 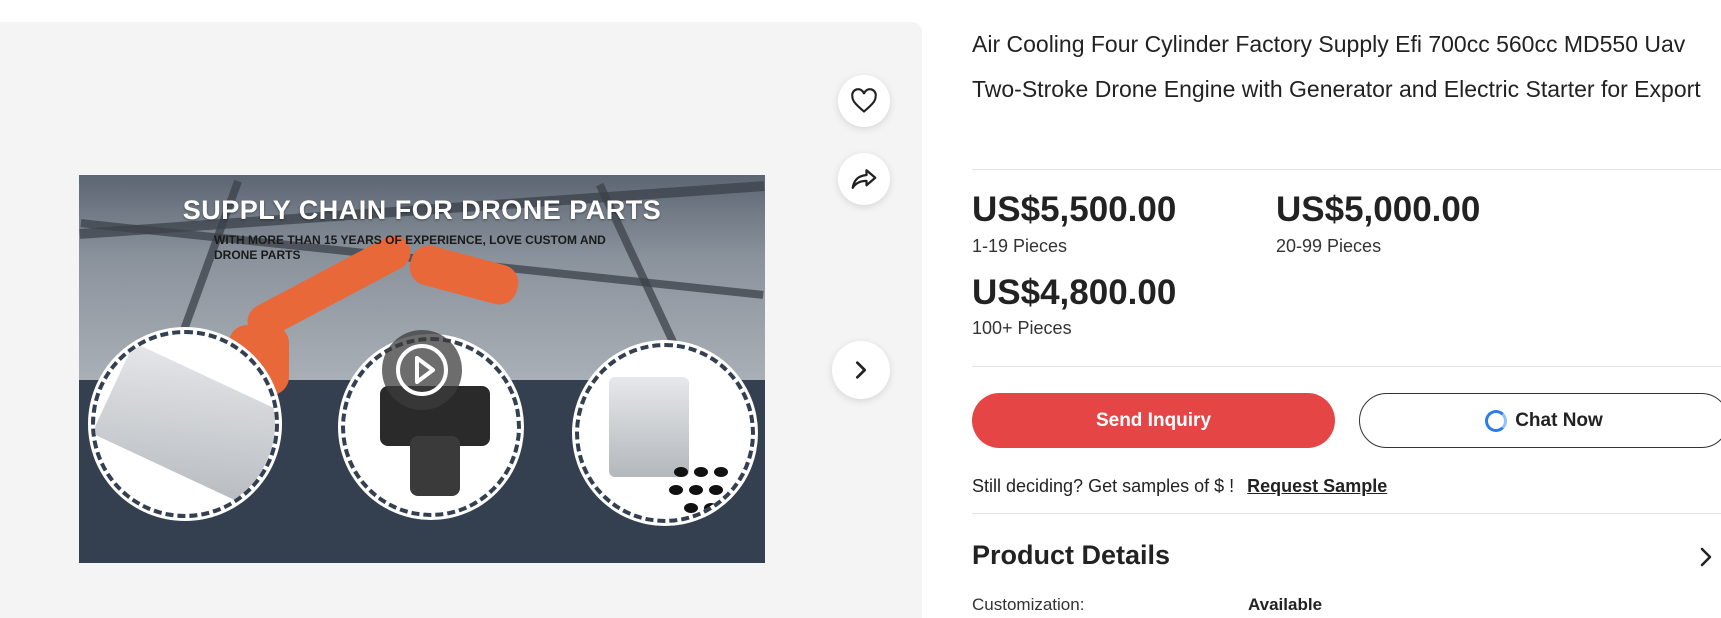 What do you see at coordinates (1071, 555) in the screenshot?
I see `product-details-heading: Product Details` at bounding box center [1071, 555].